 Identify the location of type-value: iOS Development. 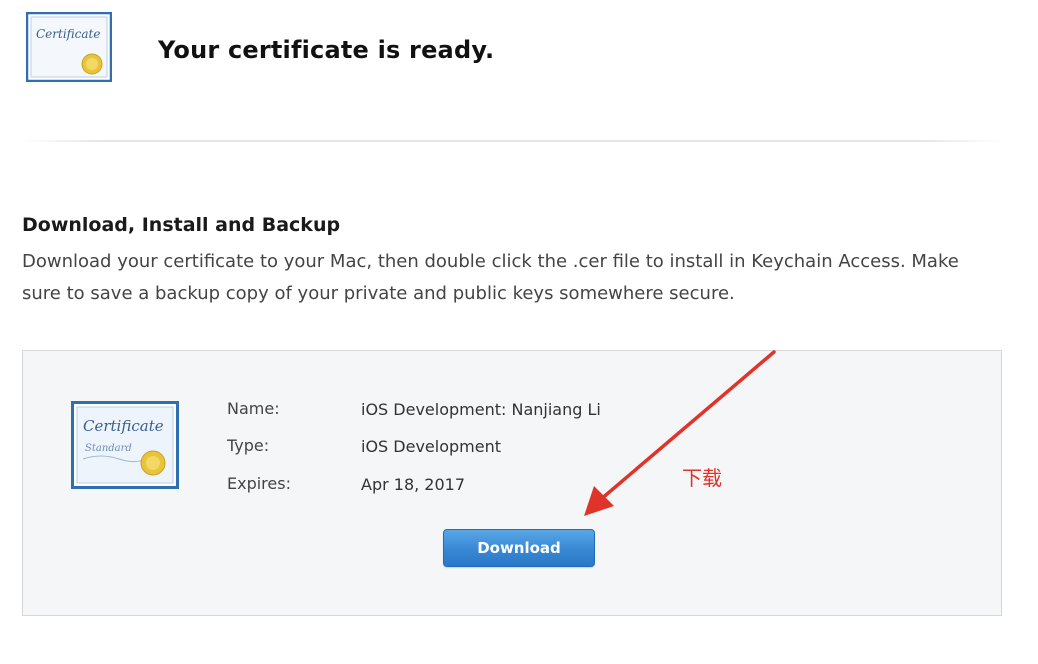
(431, 446).